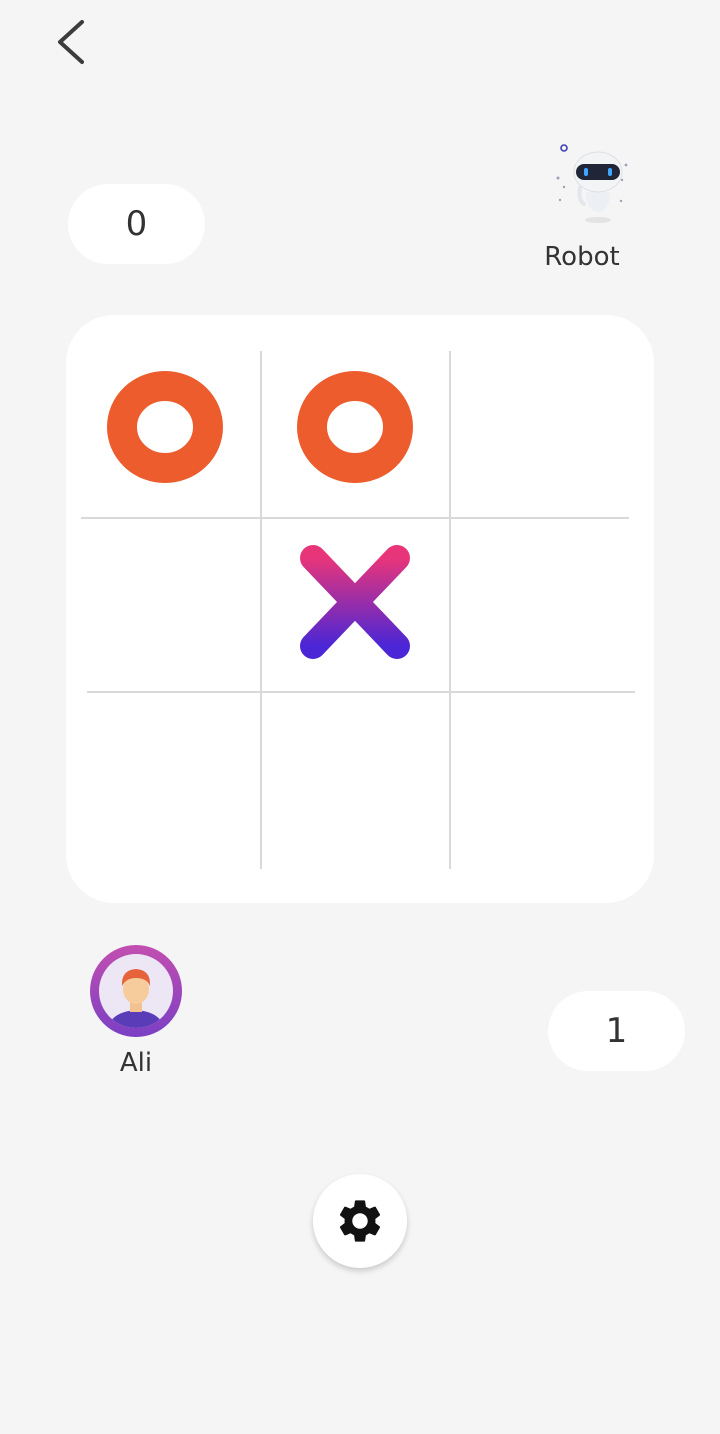  I want to click on back-button, so click(72, 42).